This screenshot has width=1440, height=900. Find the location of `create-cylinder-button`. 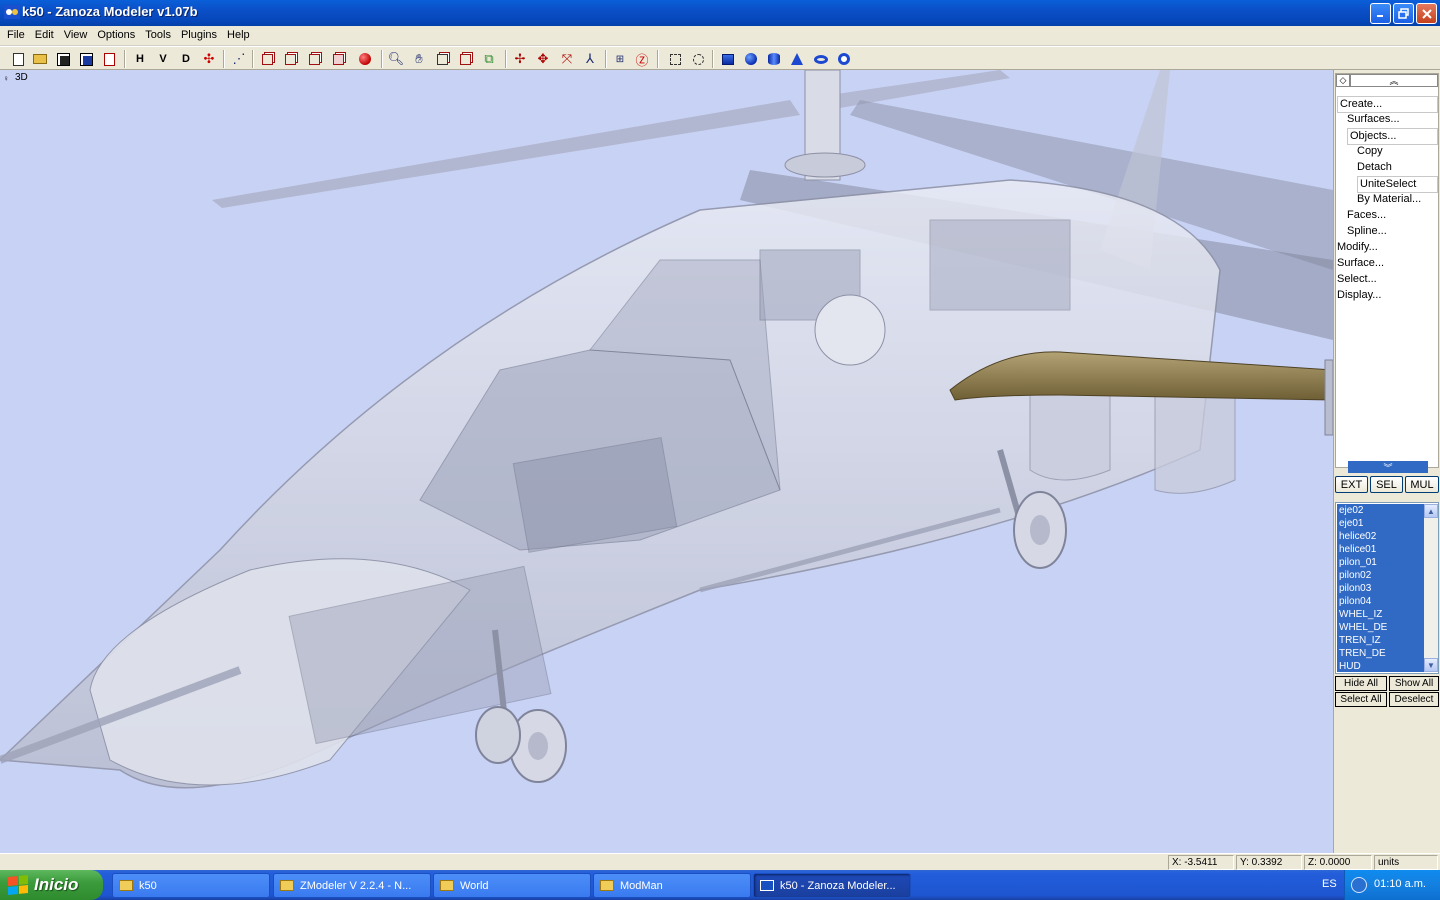

create-cylinder-button is located at coordinates (774, 59).